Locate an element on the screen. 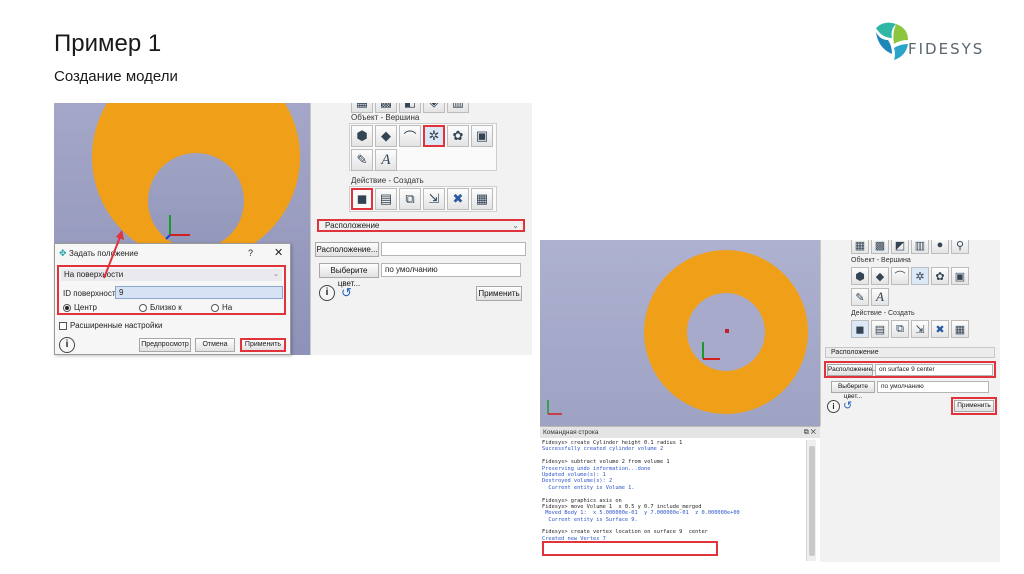 The image size is (1024, 574). cancel-button: Отмена is located at coordinates (215, 345).